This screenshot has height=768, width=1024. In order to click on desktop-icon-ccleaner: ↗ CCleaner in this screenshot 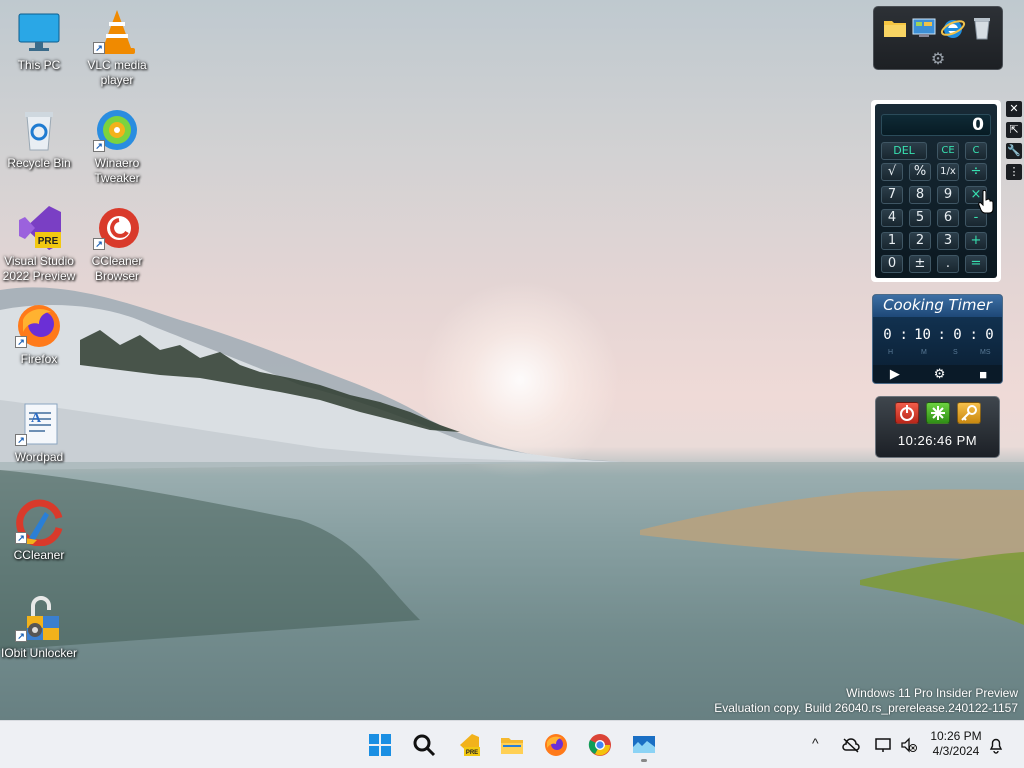, I will do `click(39, 530)`.